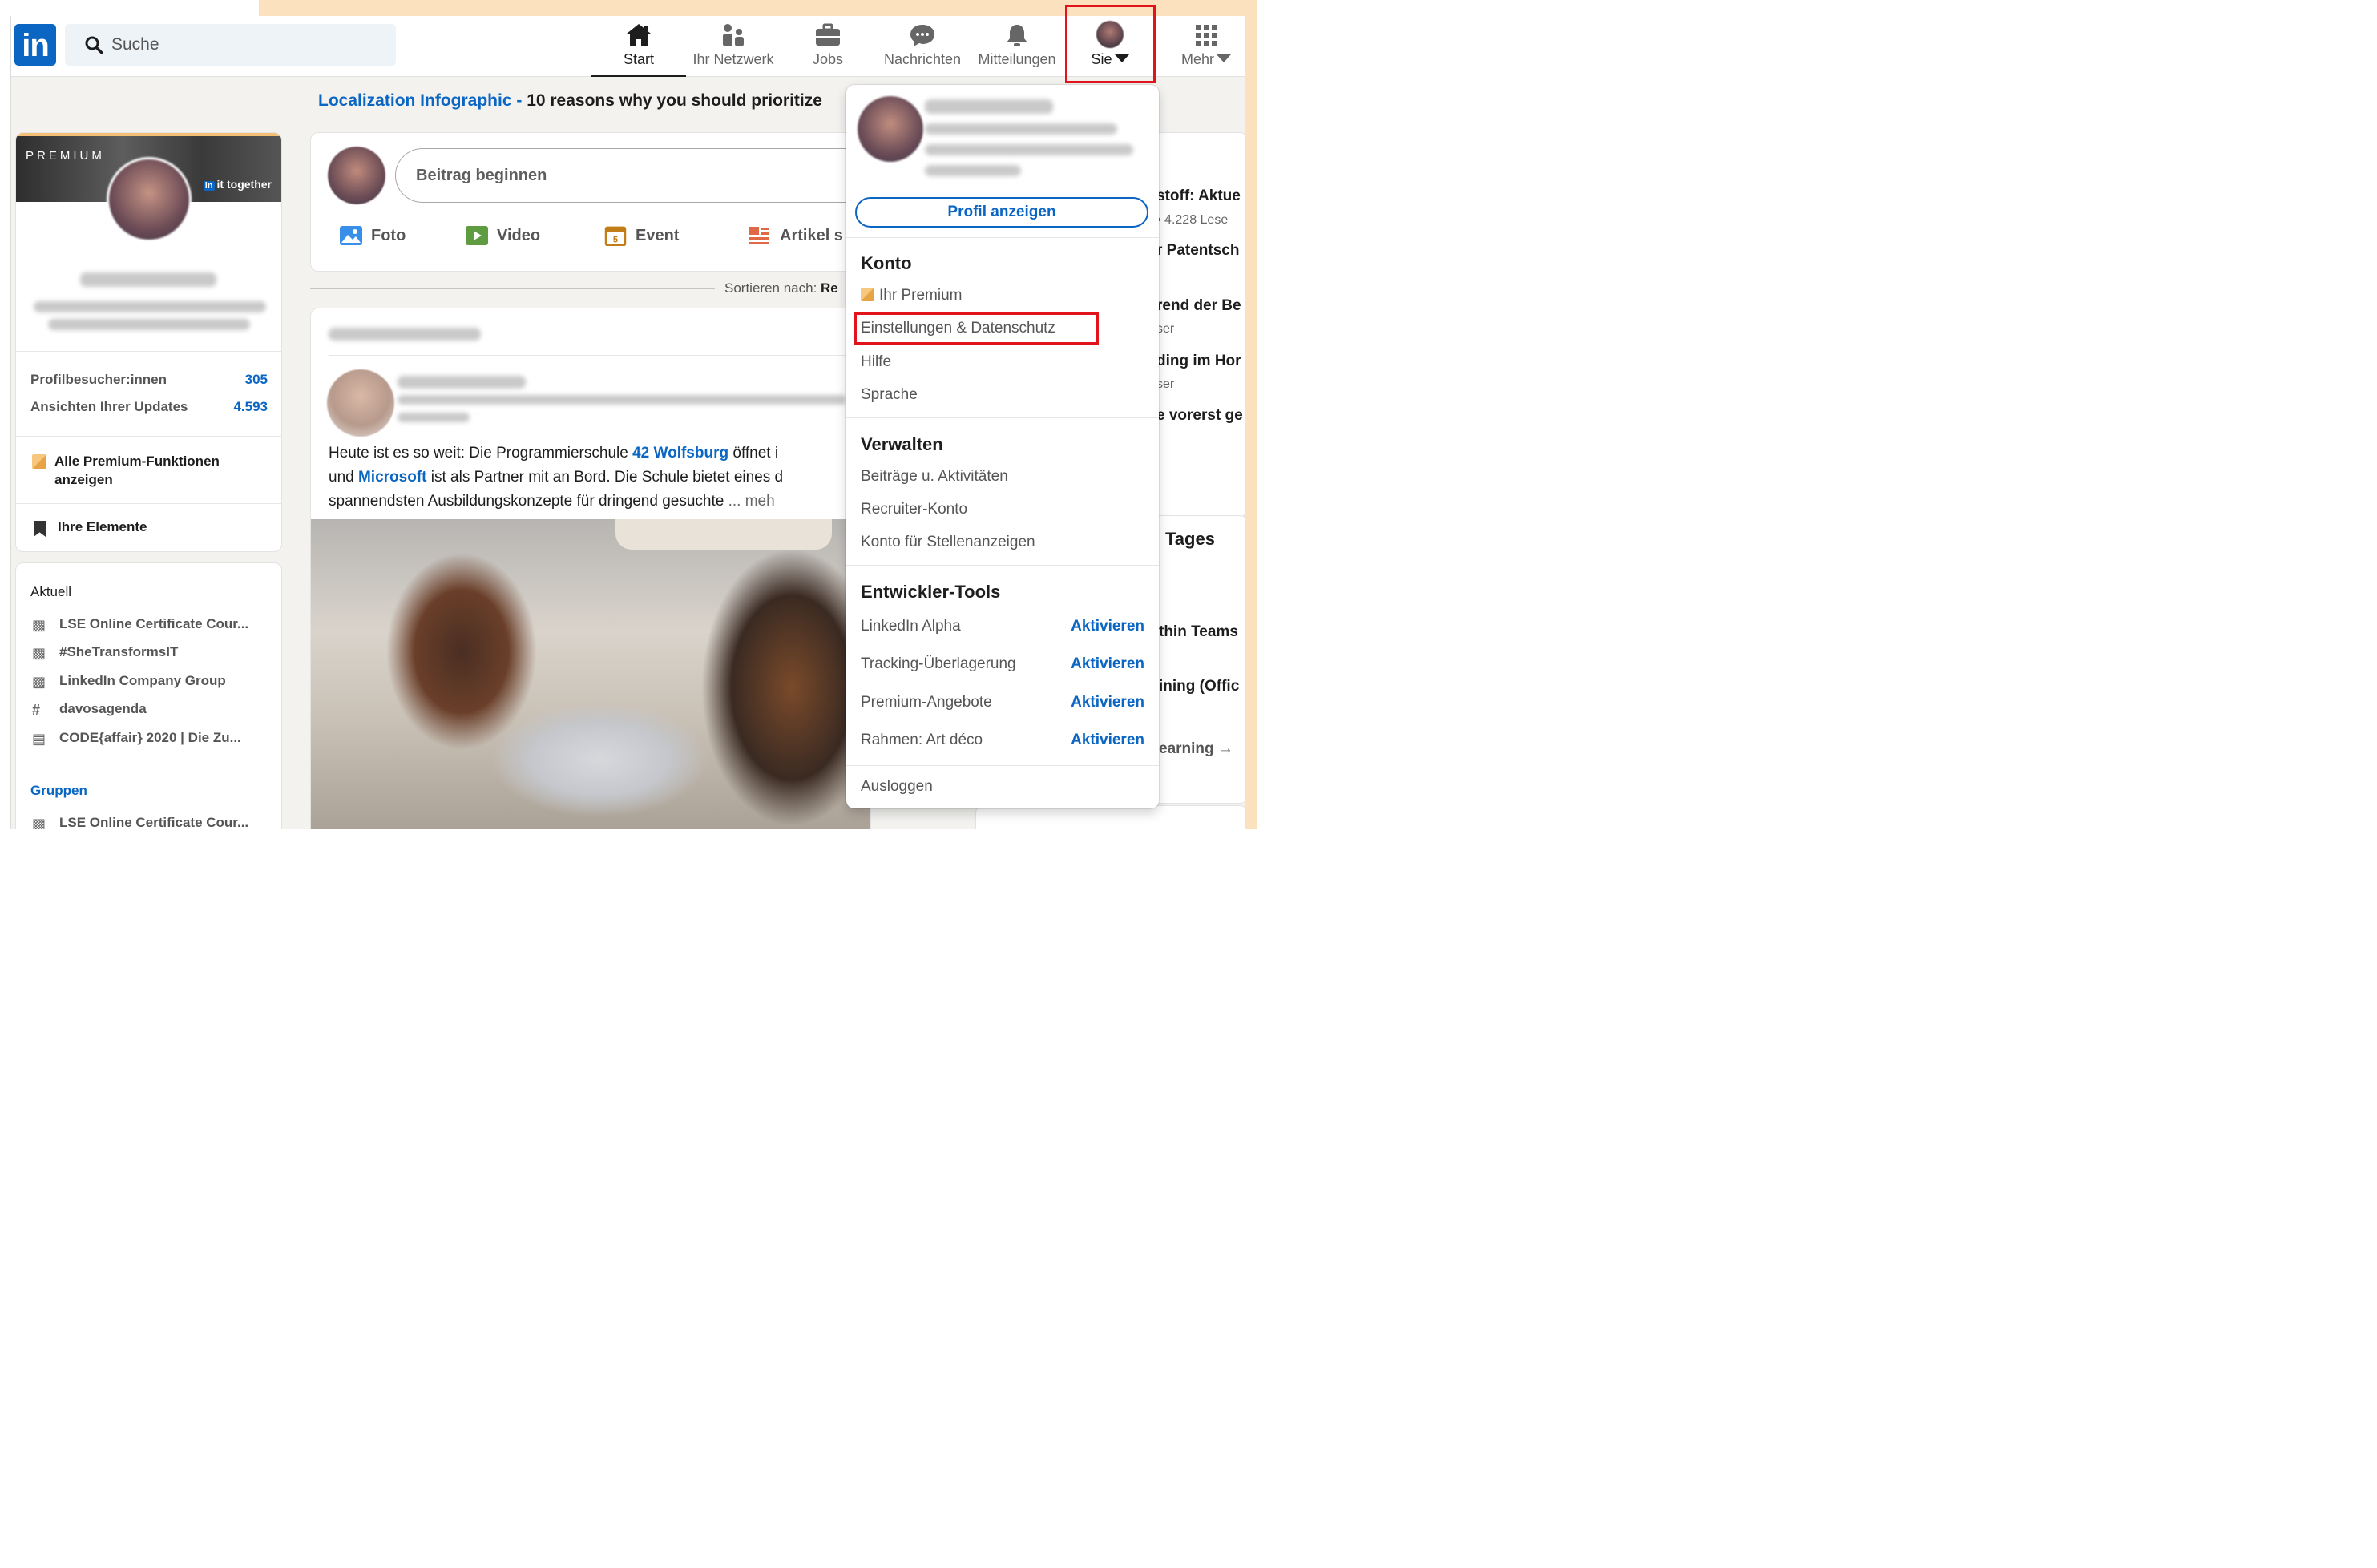  I want to click on dev-tool-label: Premium-Angebote, so click(926, 702).